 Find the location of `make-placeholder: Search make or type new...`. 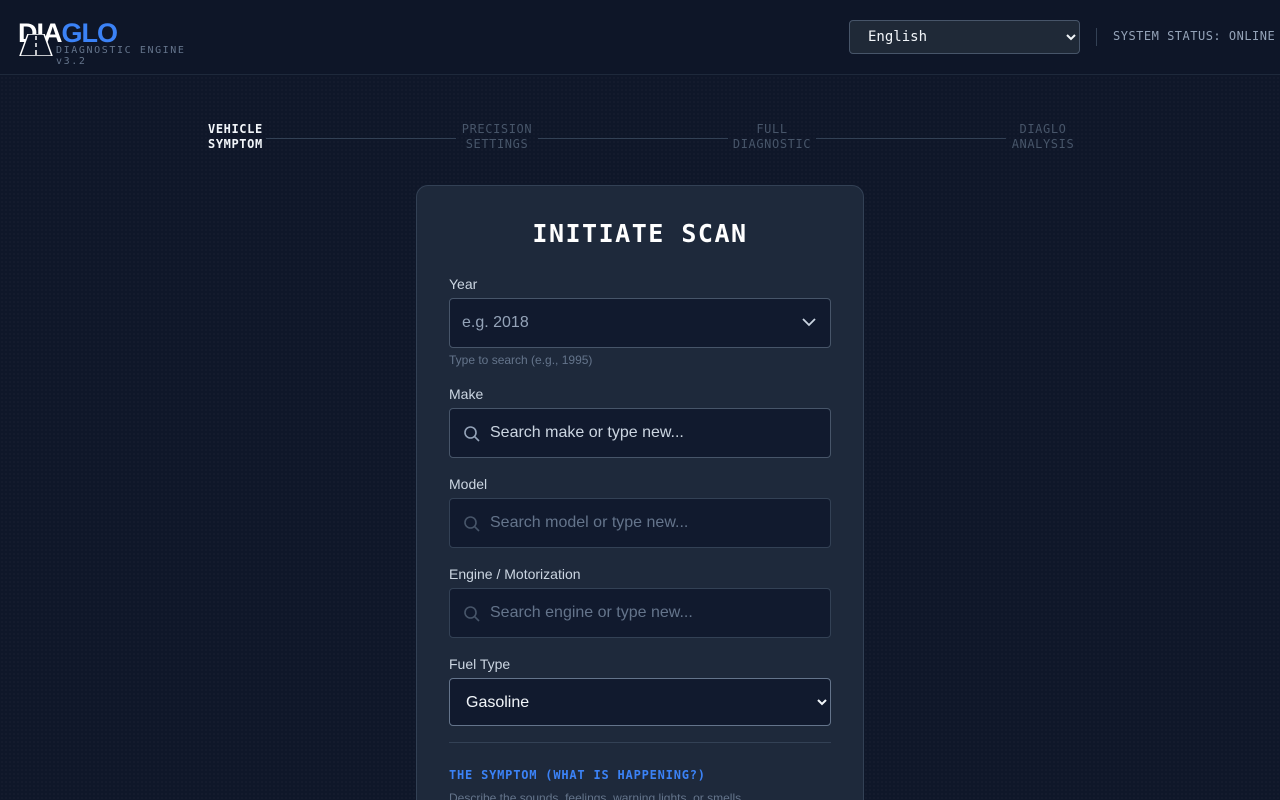

make-placeholder: Search make or type new... is located at coordinates (587, 432).